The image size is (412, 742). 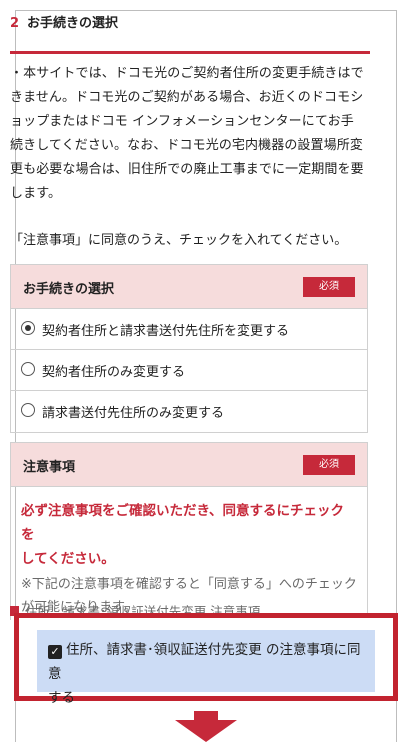 I want to click on intro-line: します。, so click(x=36, y=193).